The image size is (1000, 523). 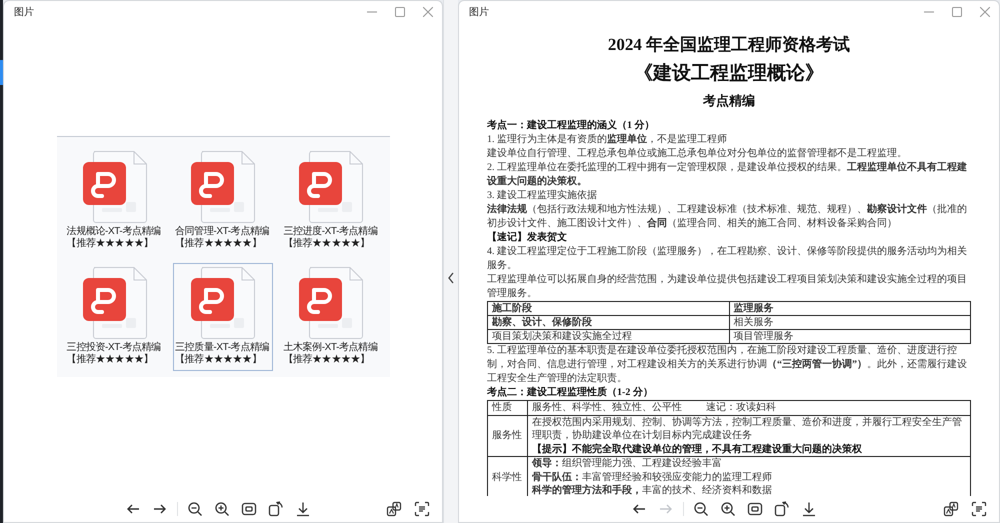 I want to click on paragraph: 法律法规（包括行政法规和地方性法规）、工程建设标准（技术标准、规范、规程）、勘察设计文件（批准的初步设计文件、施工图设计文件）、合同（监理合同、相关的施工合同、材料设备采购合同）, so click(x=727, y=217).